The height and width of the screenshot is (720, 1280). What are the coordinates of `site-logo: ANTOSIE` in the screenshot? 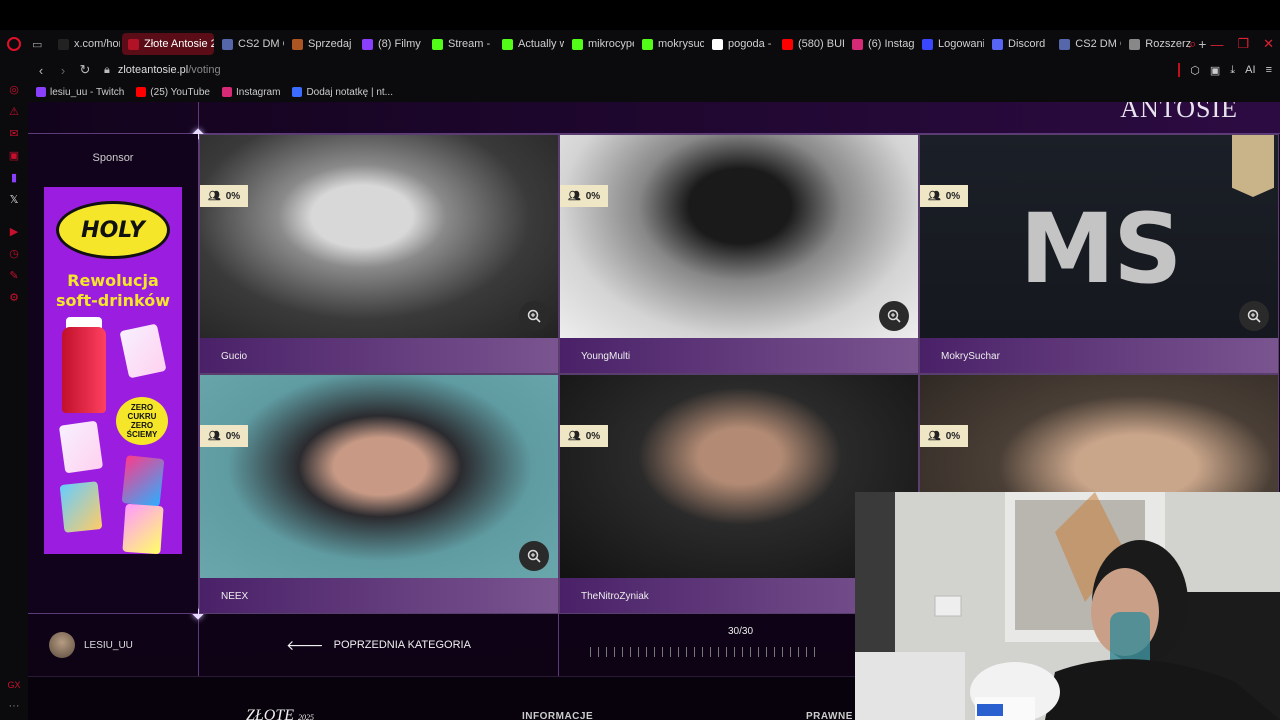 It's located at (1179, 113).